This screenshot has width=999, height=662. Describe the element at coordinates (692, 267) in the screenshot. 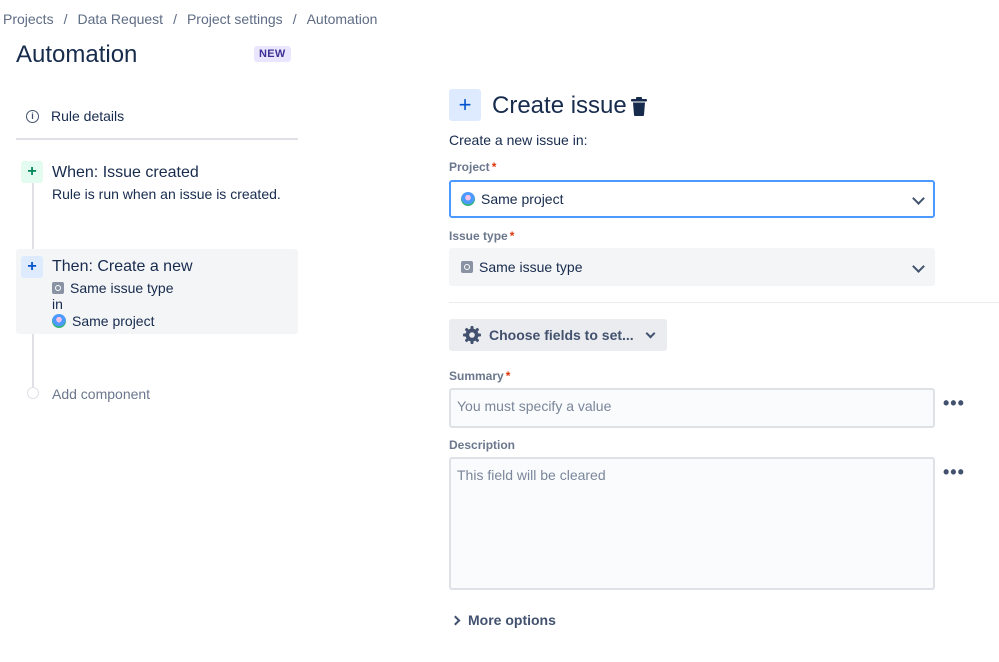

I see `issue-type-select: Same issue type` at that location.